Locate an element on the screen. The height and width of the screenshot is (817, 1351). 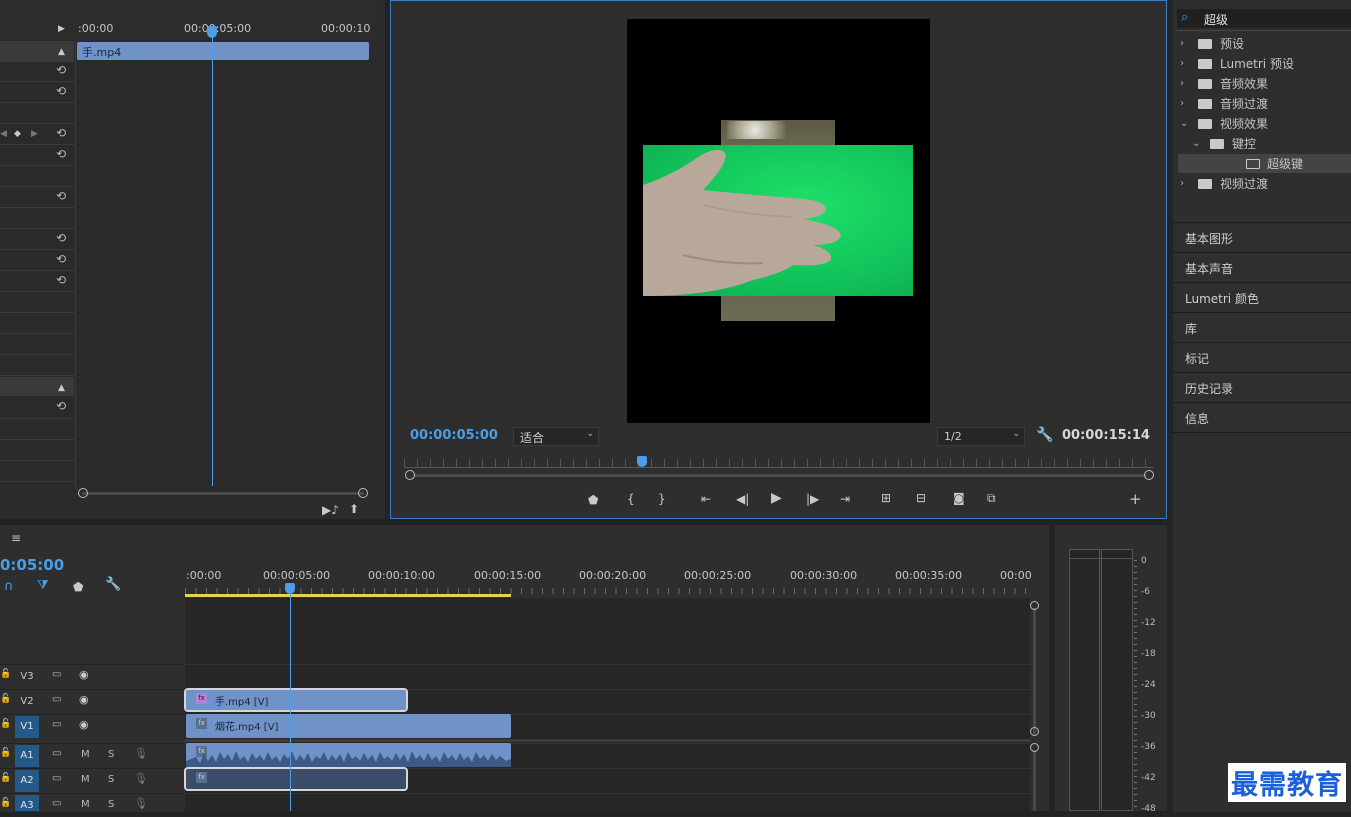
effects-search-input: 超级 is located at coordinates (1216, 19).